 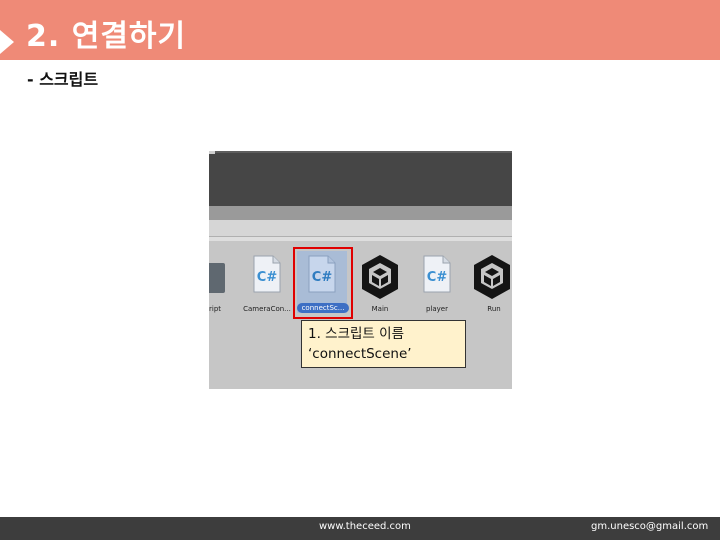 I want to click on slide-title: 2. 연결하기, so click(x=106, y=36).